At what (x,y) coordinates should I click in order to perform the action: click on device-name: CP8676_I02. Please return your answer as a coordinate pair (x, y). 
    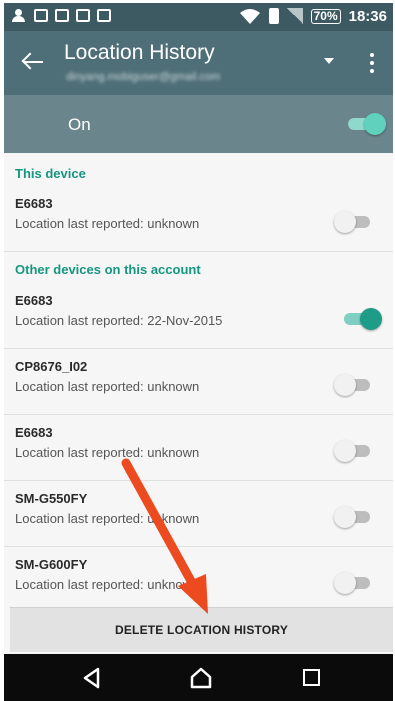
    Looking at the image, I should click on (51, 366).